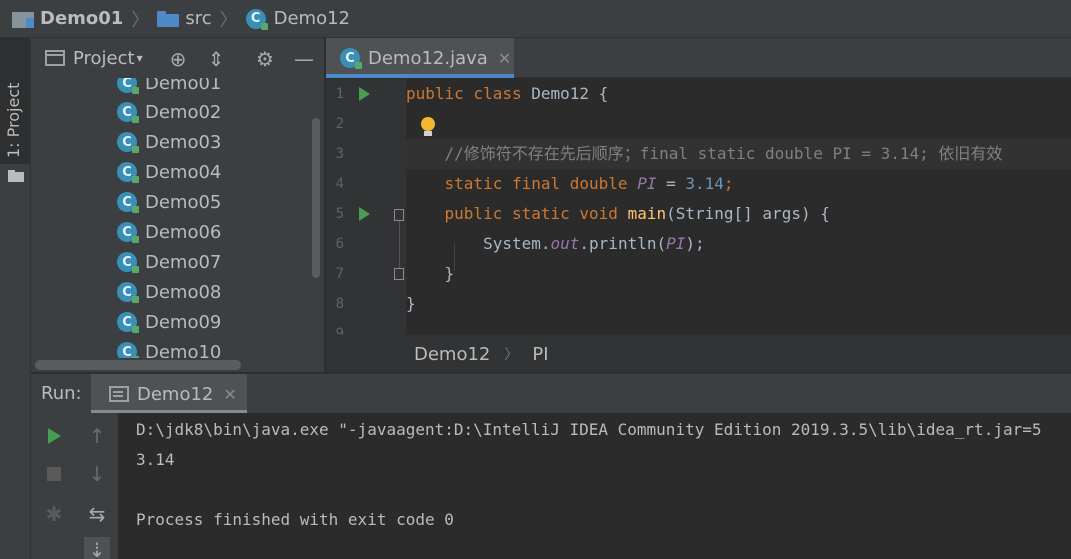 The height and width of the screenshot is (559, 1071). What do you see at coordinates (169, 232) in the screenshot?
I see `list-item: C Demo06` at bounding box center [169, 232].